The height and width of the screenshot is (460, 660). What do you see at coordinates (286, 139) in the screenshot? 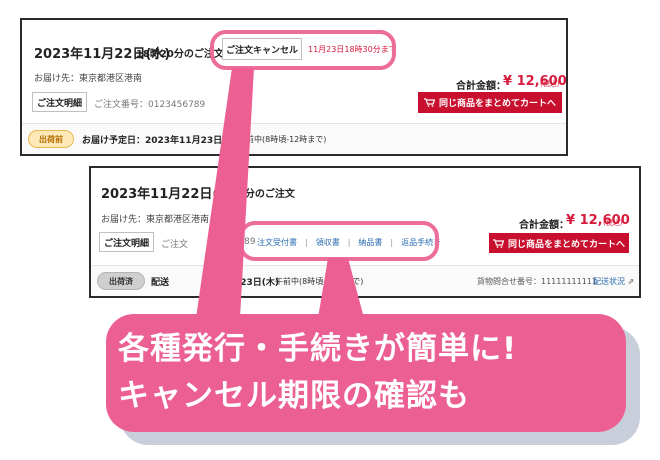
I see `delivery-time: 前中(8時頃-12時まで)` at bounding box center [286, 139].